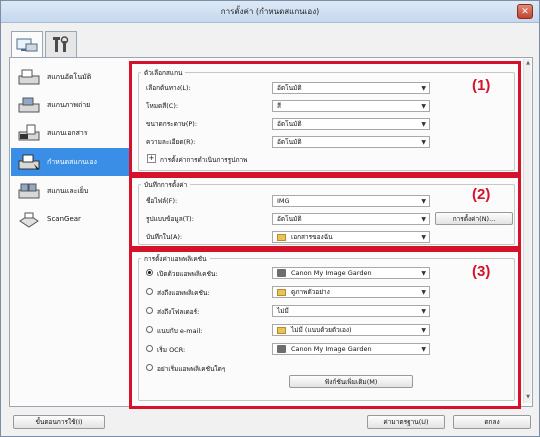  I want to click on attach-email-label: แนบกับ e-mail:, so click(180, 331).